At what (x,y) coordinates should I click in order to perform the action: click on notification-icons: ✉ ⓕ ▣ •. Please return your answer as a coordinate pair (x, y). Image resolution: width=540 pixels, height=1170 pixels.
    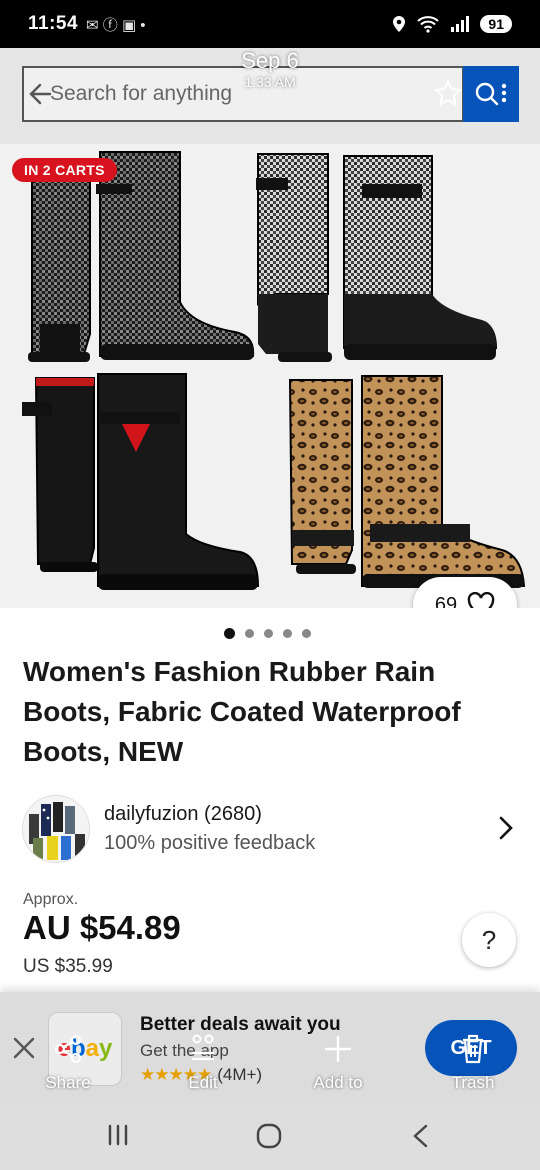
    Looking at the image, I should click on (116, 25).